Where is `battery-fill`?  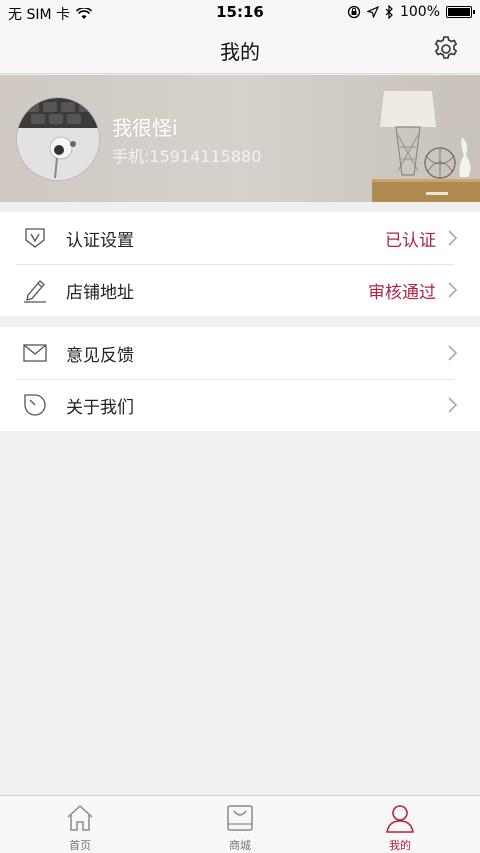 battery-fill is located at coordinates (459, 12).